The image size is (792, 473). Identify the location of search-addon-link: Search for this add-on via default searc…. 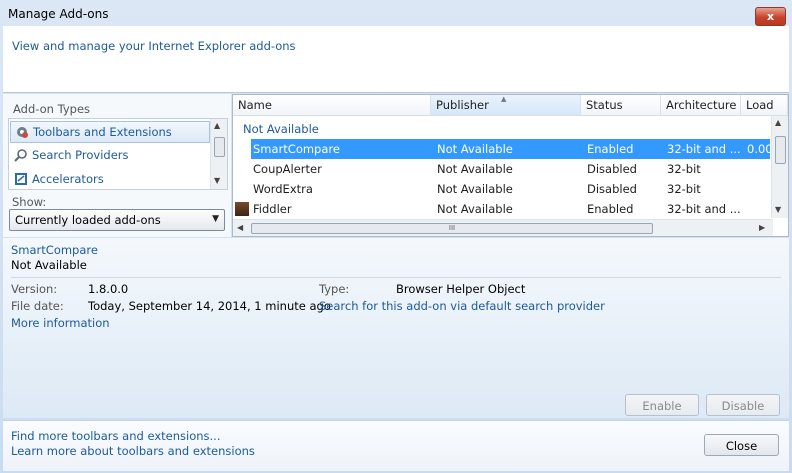
(462, 306).